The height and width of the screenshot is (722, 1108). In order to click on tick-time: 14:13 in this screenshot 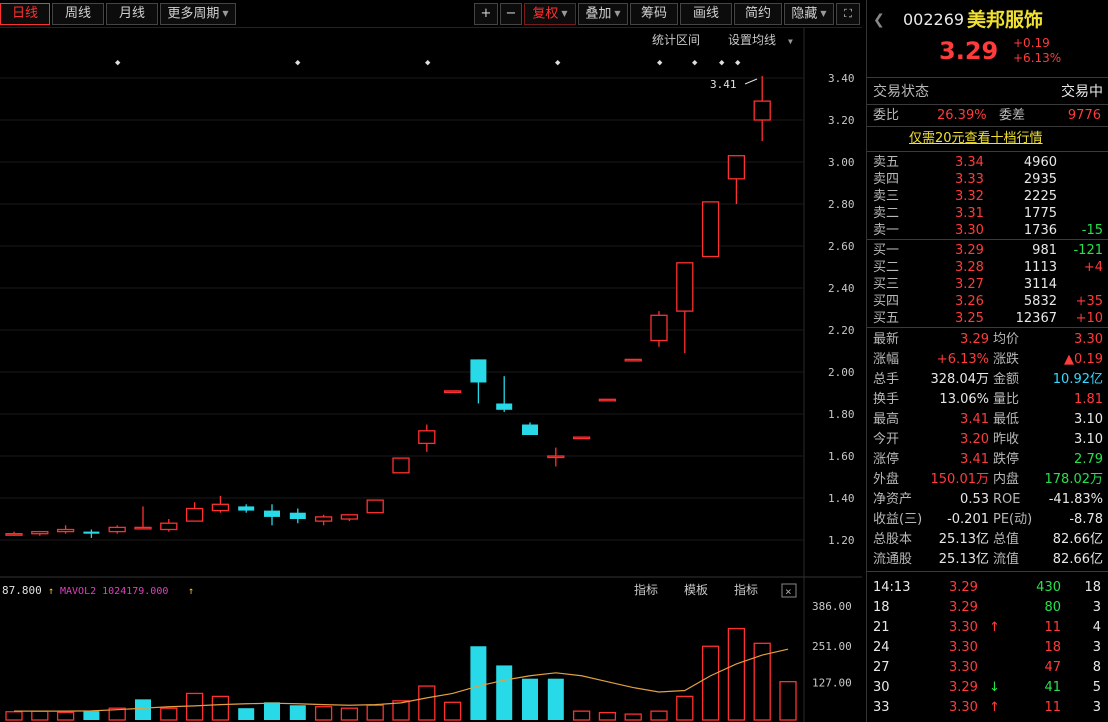, I will do `click(892, 587)`.